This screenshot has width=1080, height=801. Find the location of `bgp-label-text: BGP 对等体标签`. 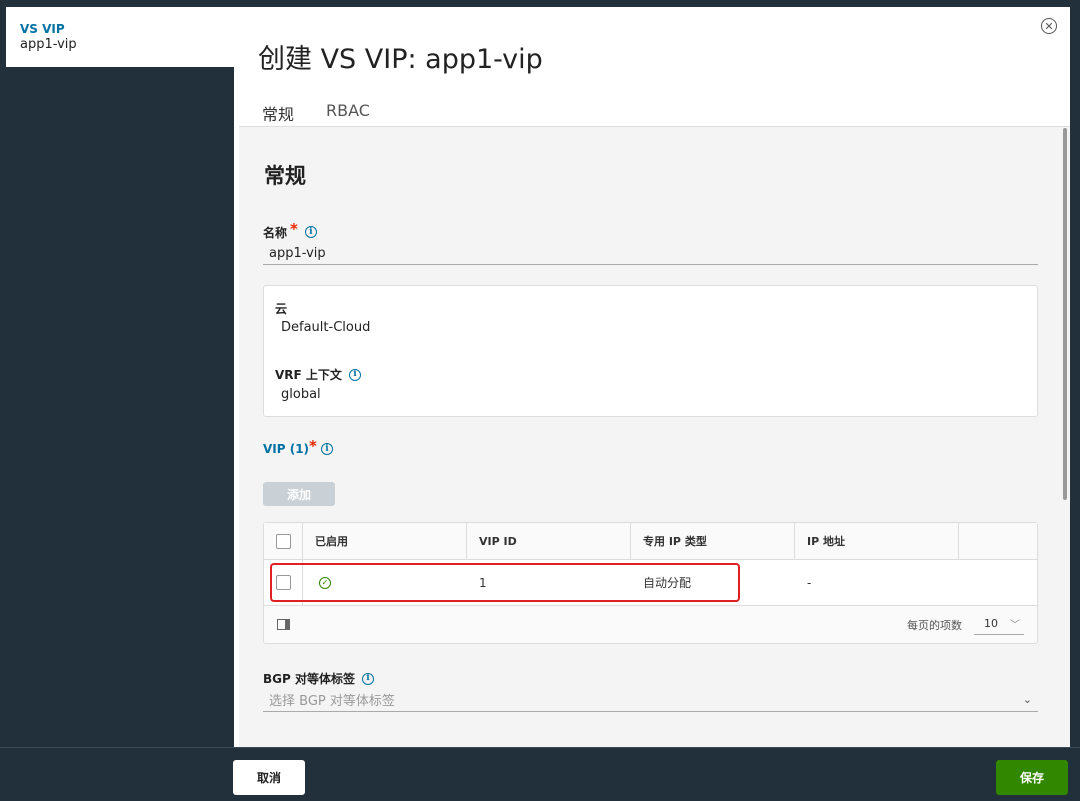

bgp-label-text: BGP 对等体标签 is located at coordinates (309, 679).